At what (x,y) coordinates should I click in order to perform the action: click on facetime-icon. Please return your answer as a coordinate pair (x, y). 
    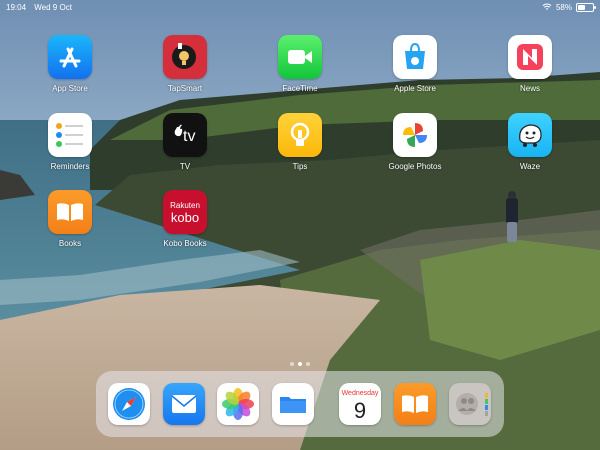
    Looking at the image, I should click on (300, 57).